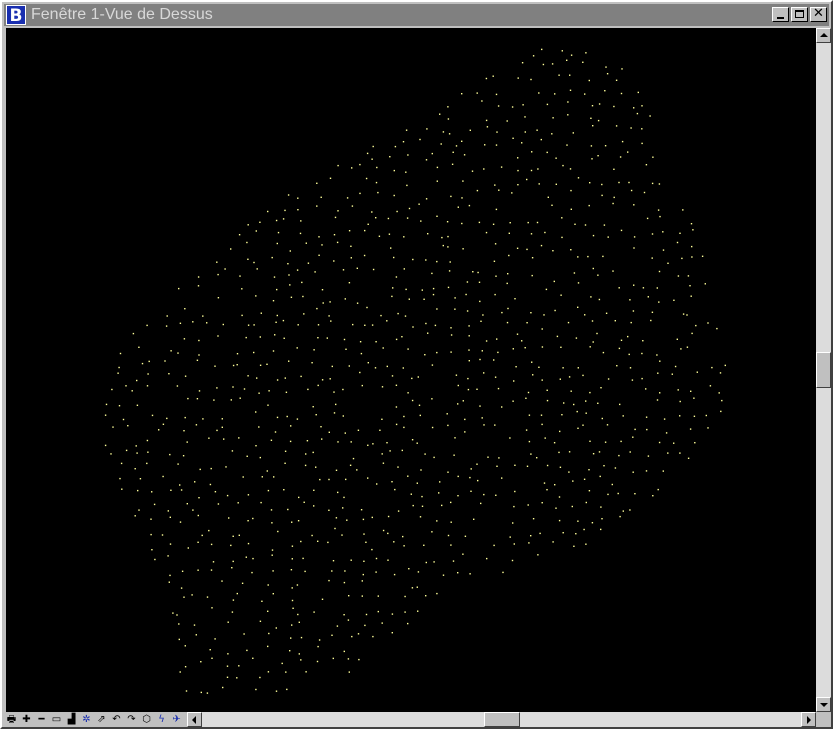 The image size is (833, 729). What do you see at coordinates (116, 720) in the screenshot?
I see `view-previous-icon: ↶` at bounding box center [116, 720].